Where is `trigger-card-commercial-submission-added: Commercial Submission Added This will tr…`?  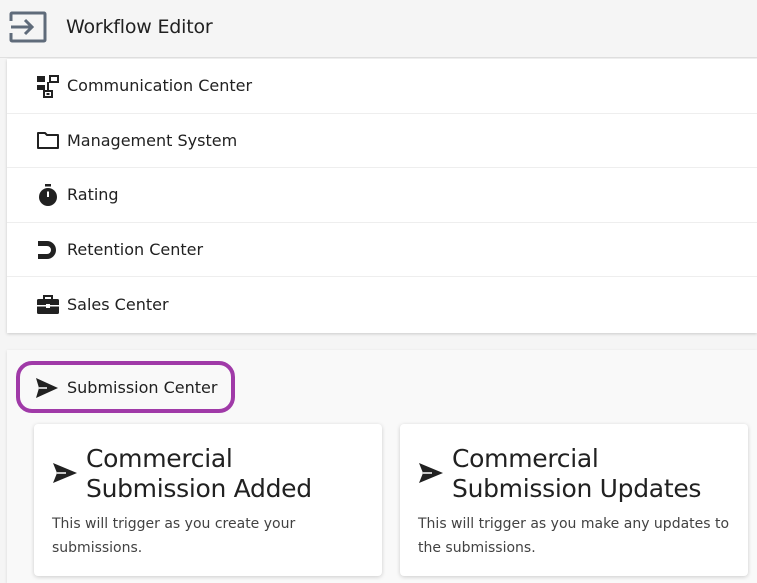
trigger-card-commercial-submission-added: Commercial Submission Added This will tr… is located at coordinates (208, 500).